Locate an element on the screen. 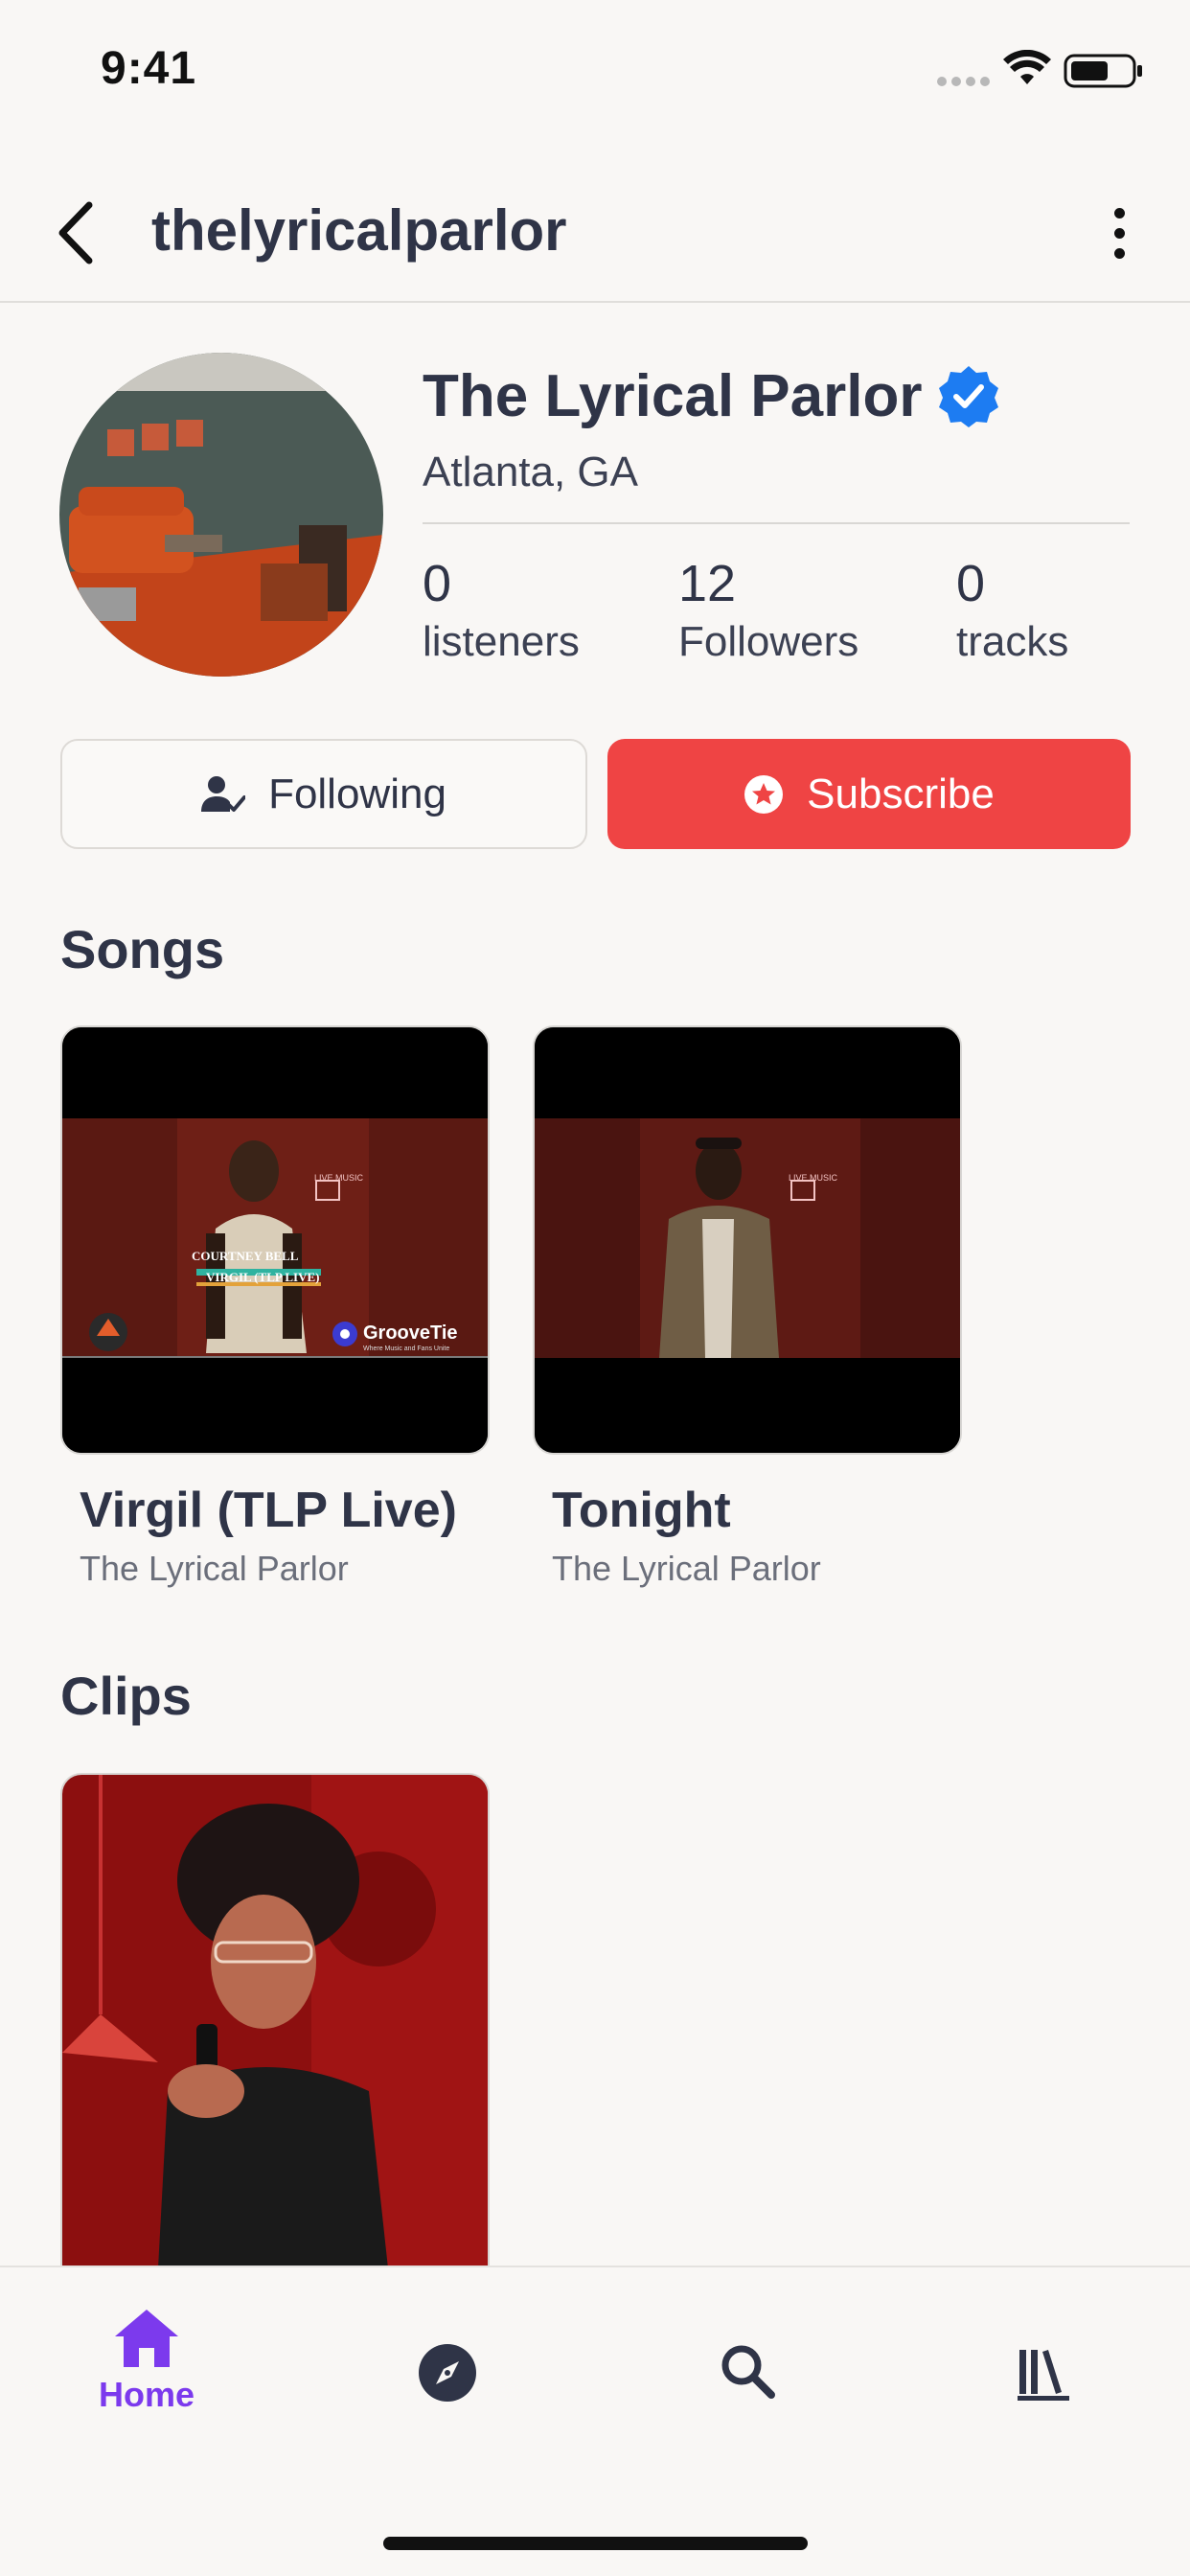 This screenshot has height=2576, width=1190. profile-location: Atlanta, GA is located at coordinates (531, 471).